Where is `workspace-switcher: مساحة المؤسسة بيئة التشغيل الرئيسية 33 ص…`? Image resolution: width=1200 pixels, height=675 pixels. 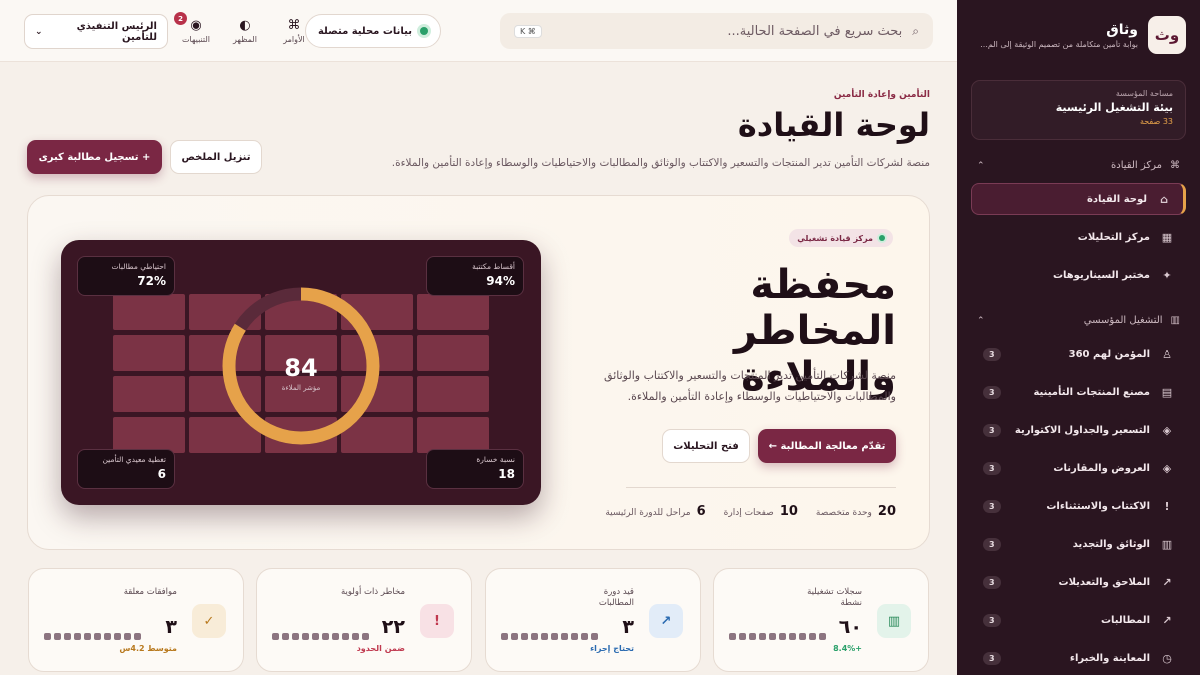
workspace-switcher: مساحة المؤسسة بيئة التشغيل الرئيسية 33 ص… is located at coordinates (1078, 110).